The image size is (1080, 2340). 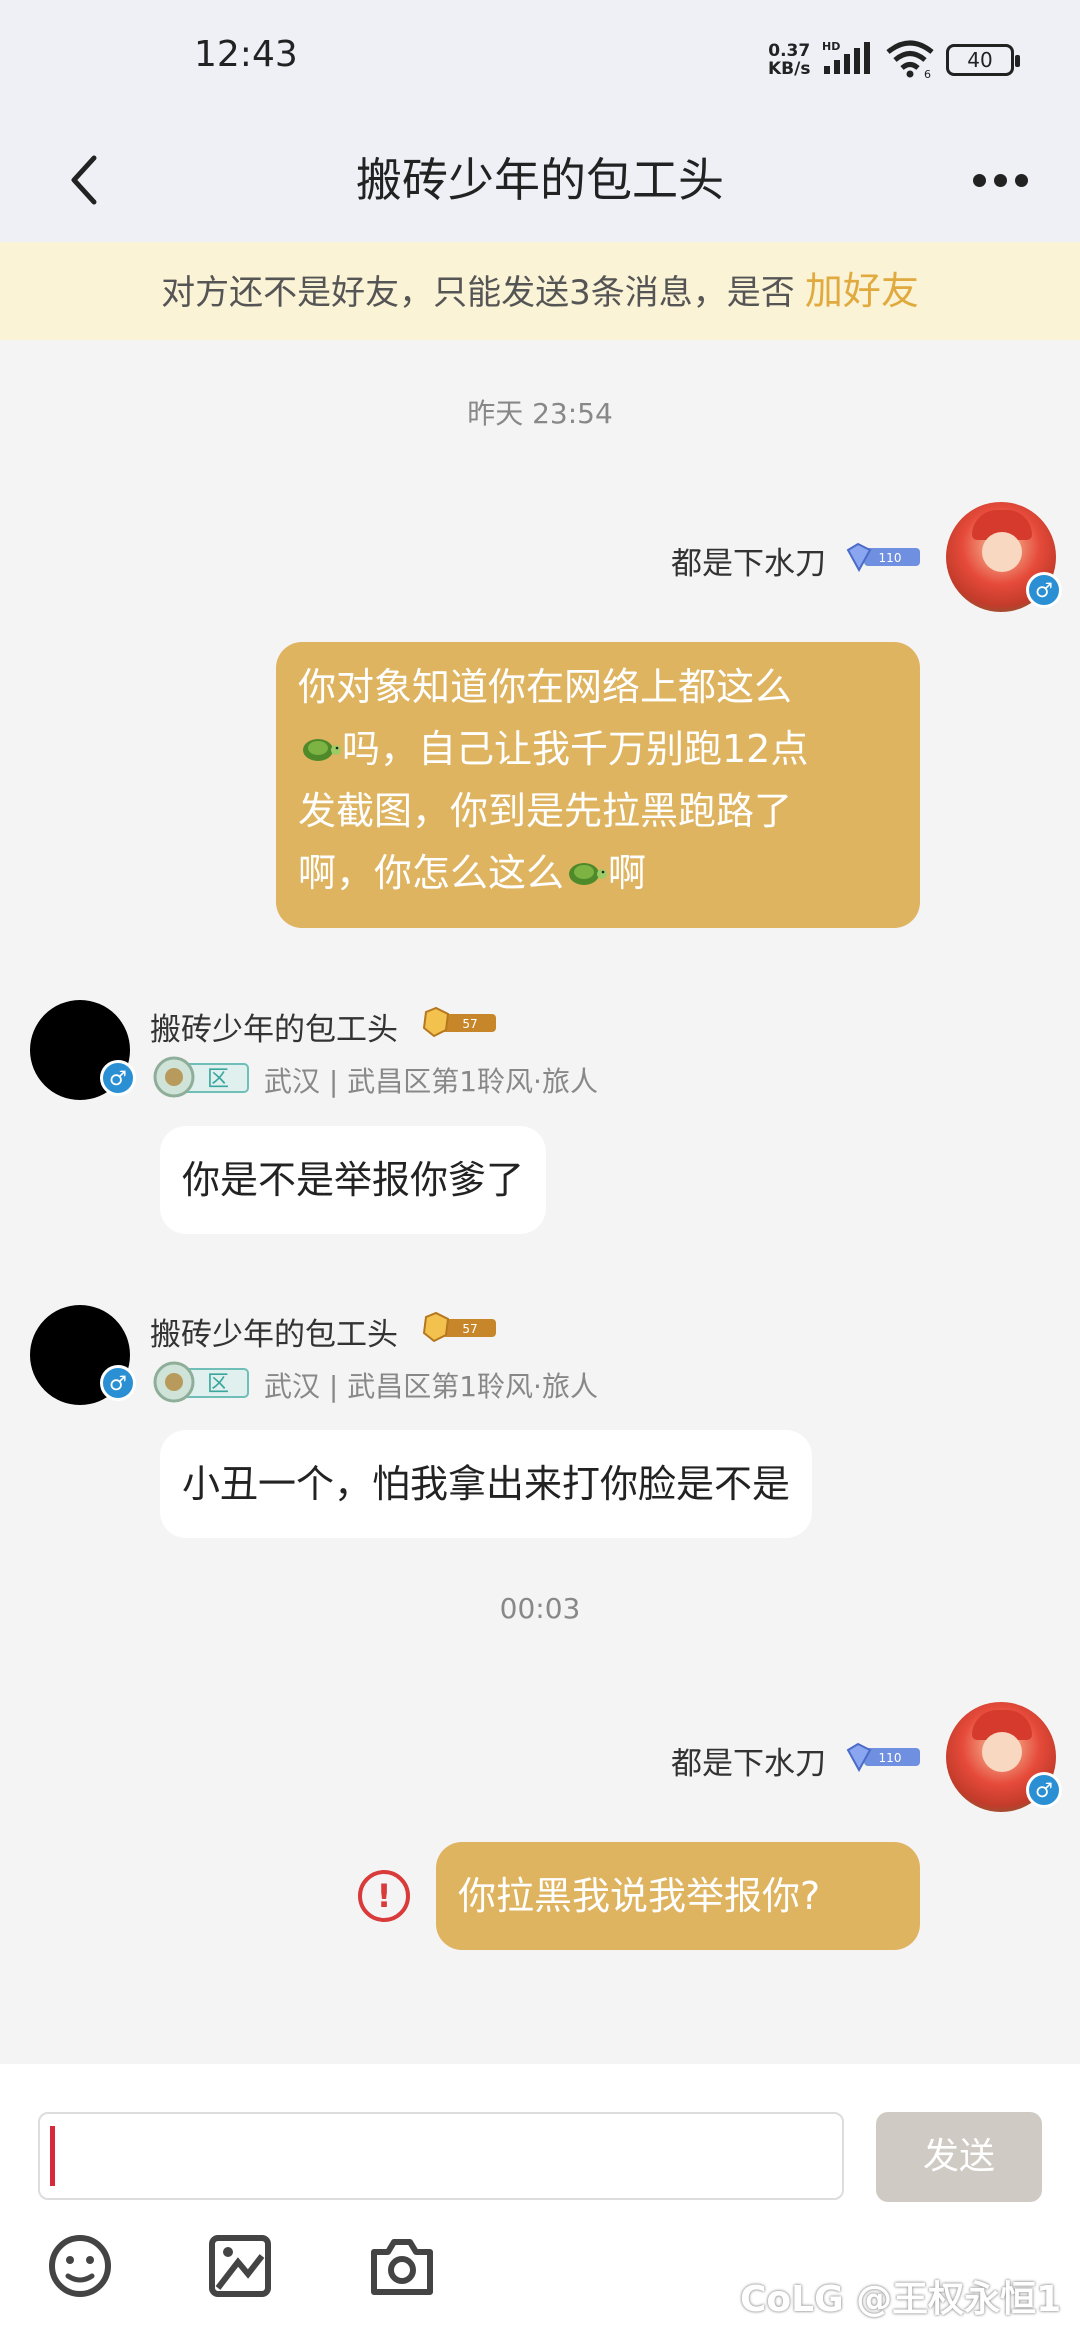 I want to click on message-bubble-incoming: 你是不是举报你爹了, so click(x=353, y=1180).